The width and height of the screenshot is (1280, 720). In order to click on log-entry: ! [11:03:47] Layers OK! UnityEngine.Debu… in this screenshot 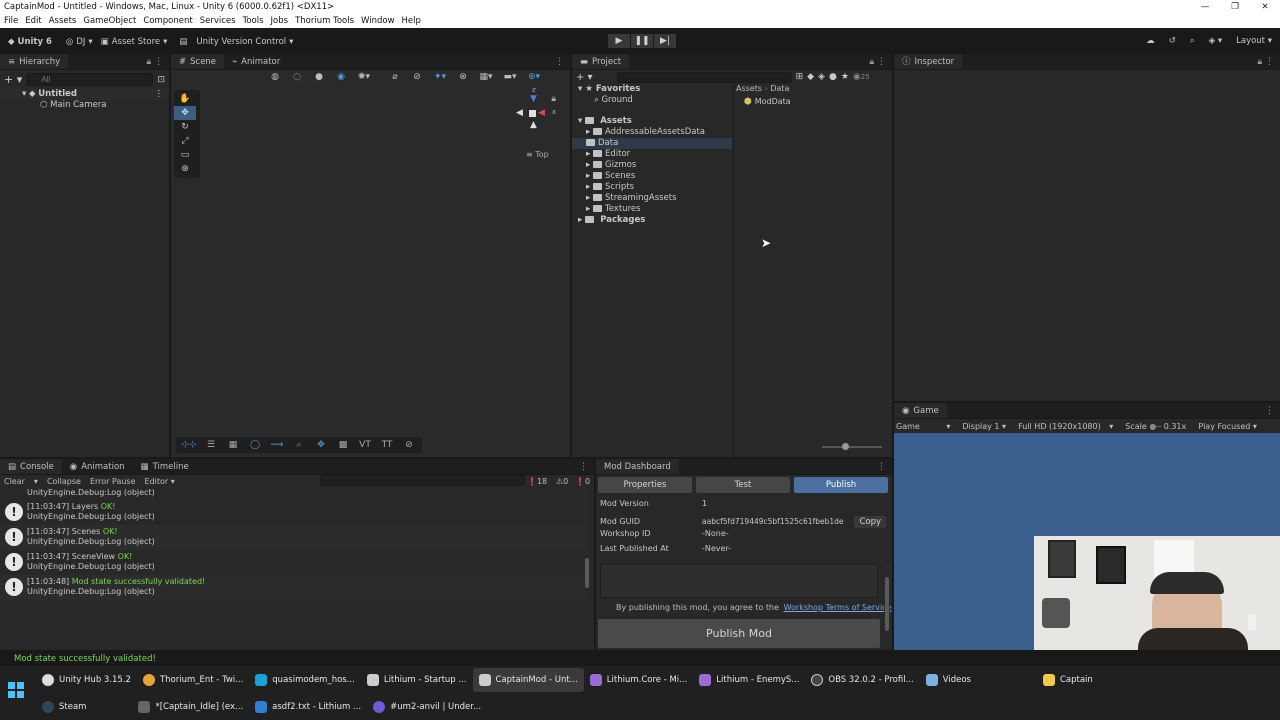, I will do `click(295, 512)`.